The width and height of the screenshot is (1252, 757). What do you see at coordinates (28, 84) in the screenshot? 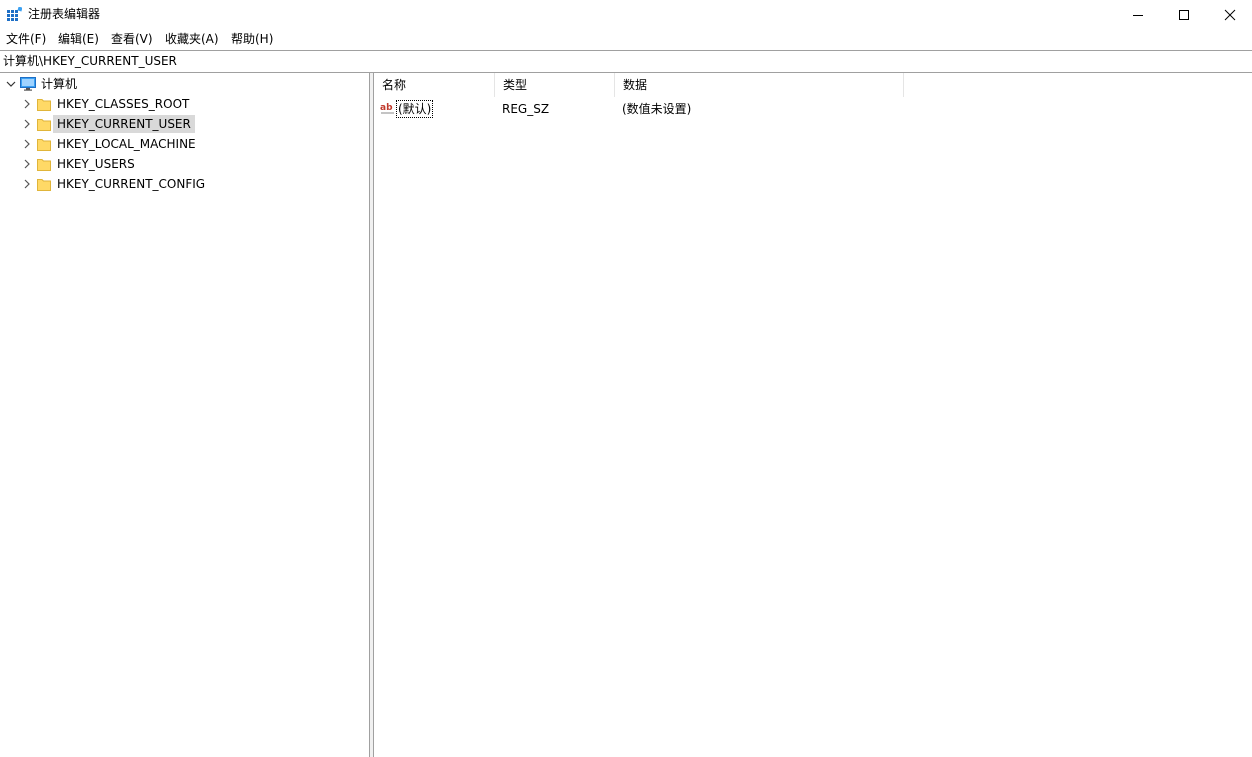
I see `computer-icon` at bounding box center [28, 84].